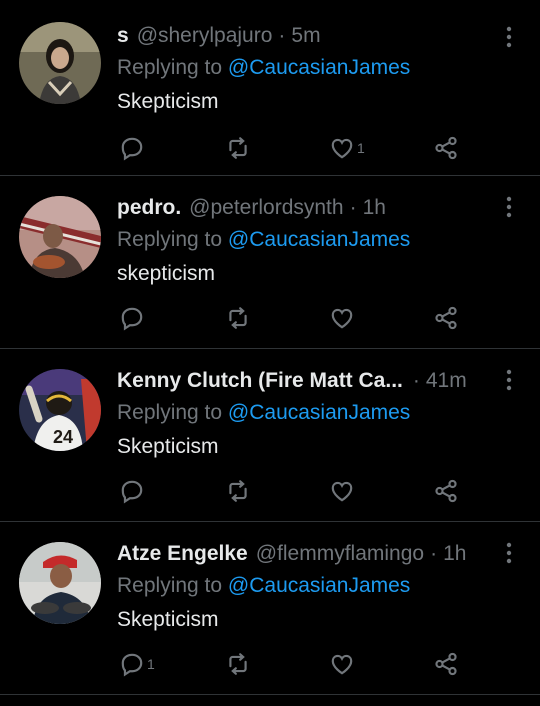  I want to click on display-name: s, so click(123, 36).